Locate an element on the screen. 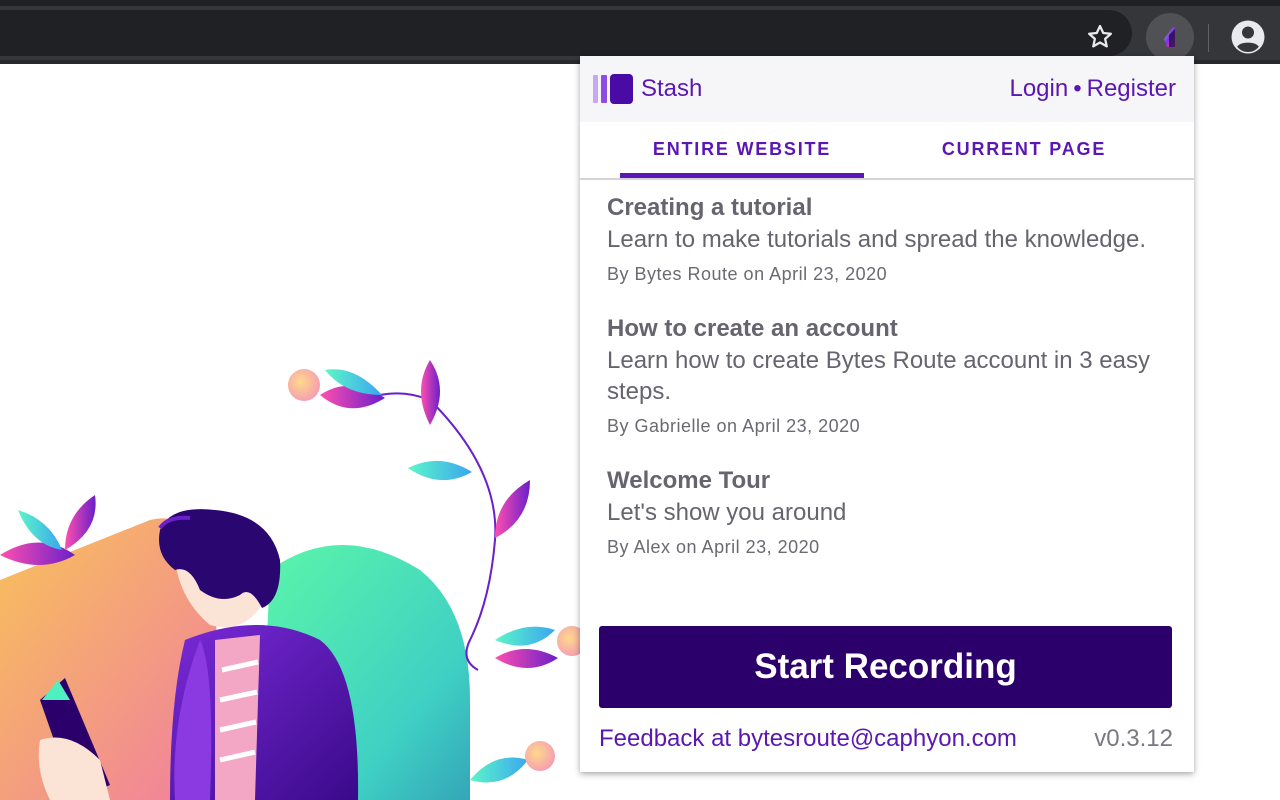 This screenshot has width=1280, height=800. tutorial-meta: By Bytes Route on April 23, 2020 is located at coordinates (747, 274).